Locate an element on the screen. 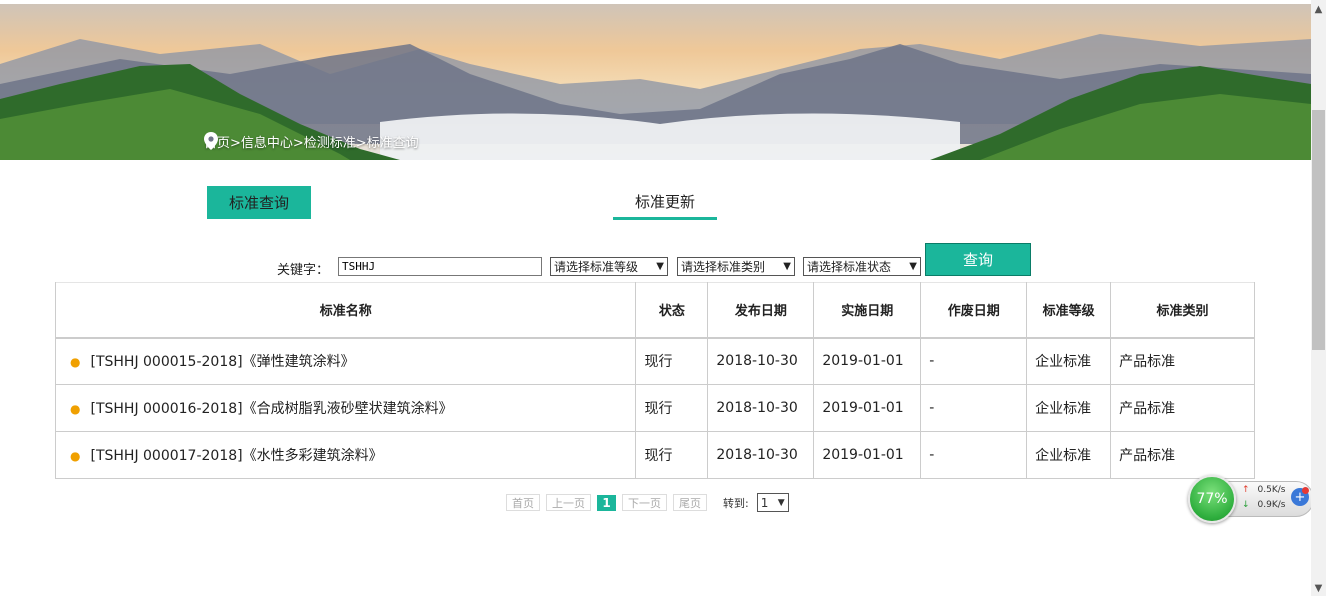 This screenshot has height=596, width=1326. download-speed-value: 0.9K/s is located at coordinates (1271, 505).